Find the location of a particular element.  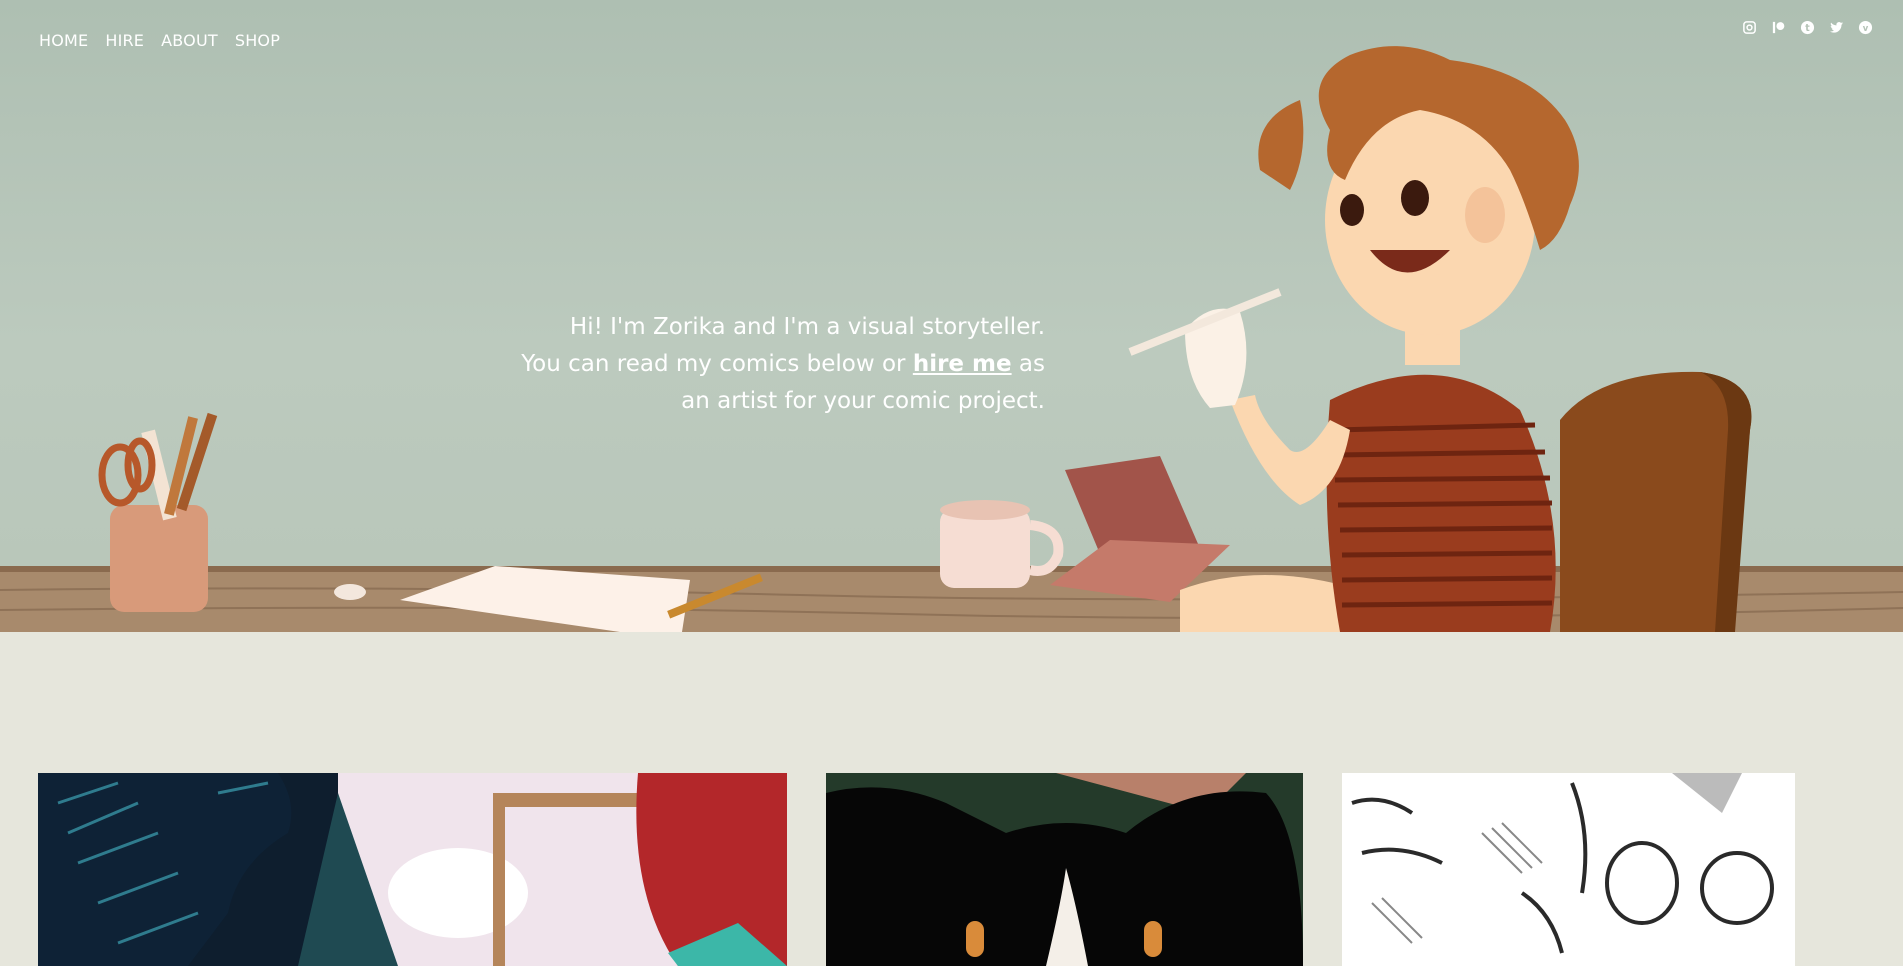

svg-text: t is located at coordinates (1807, 28).